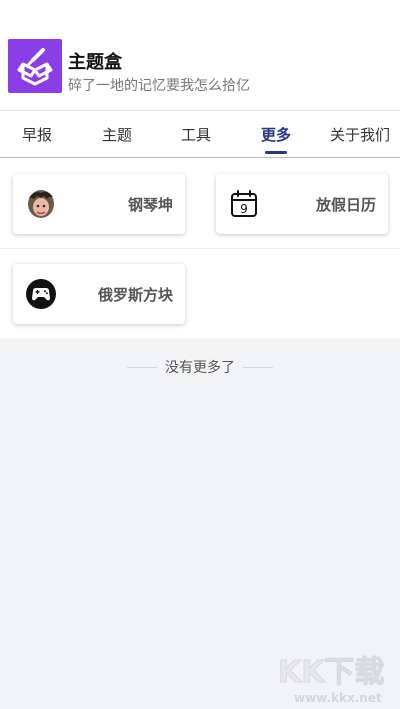 The width and height of the screenshot is (400, 709). What do you see at coordinates (99, 204) in the screenshot?
I see `card-piano-kun: 钢琴坤` at bounding box center [99, 204].